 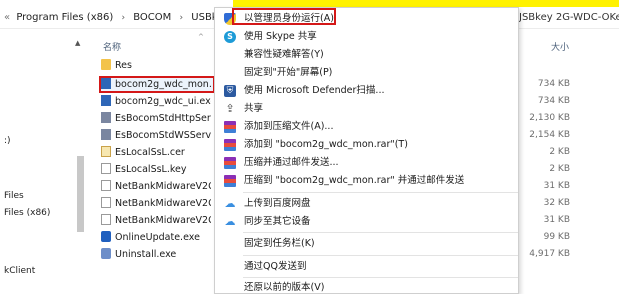 What do you see at coordinates (152, 17) in the screenshot?
I see `breadcrumb-item-bocom: BOCOM` at bounding box center [152, 17].